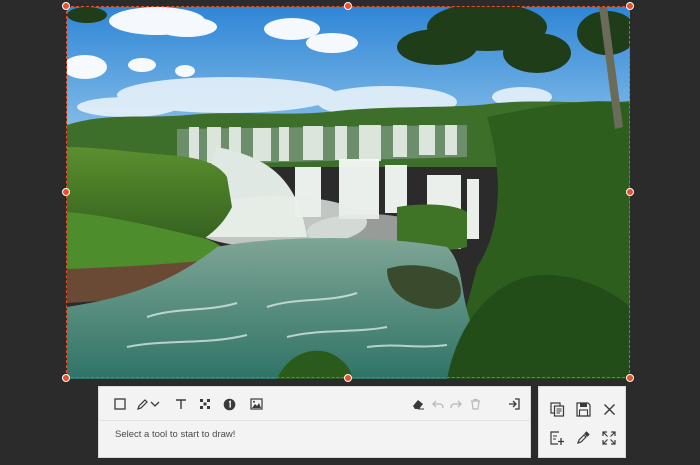 The height and width of the screenshot is (465, 700). What do you see at coordinates (66, 192) in the screenshot?
I see `resize-handle-left` at bounding box center [66, 192].